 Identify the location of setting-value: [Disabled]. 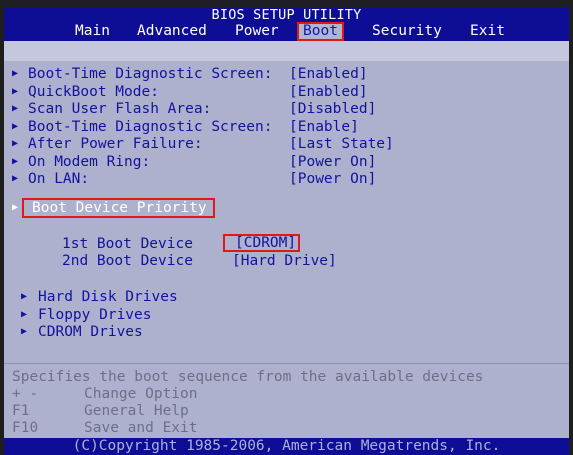
(332, 109).